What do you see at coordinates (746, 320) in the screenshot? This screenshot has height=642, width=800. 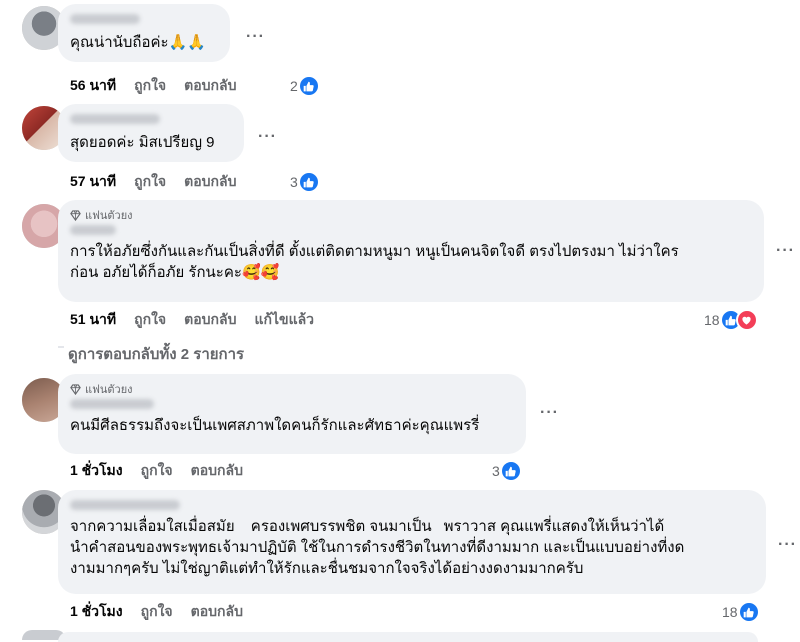 I see `love-icon` at bounding box center [746, 320].